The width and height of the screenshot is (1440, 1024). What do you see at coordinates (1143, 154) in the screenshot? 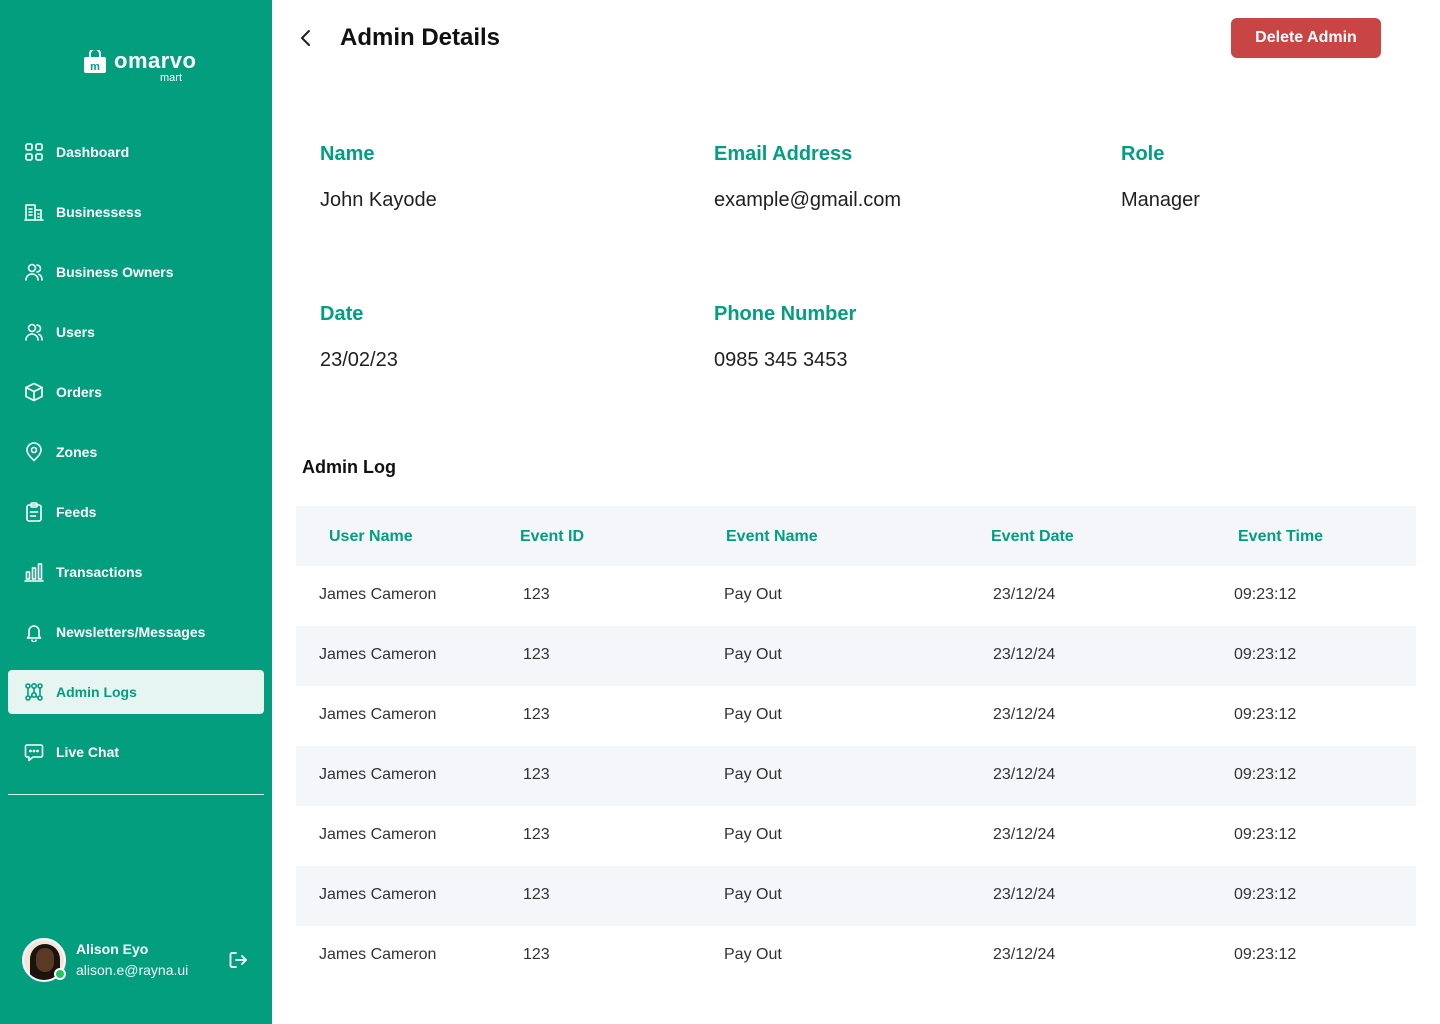
I see `role-label: Role` at bounding box center [1143, 154].